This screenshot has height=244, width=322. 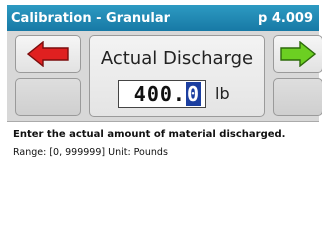 What do you see at coordinates (222, 93) in the screenshot?
I see `unit-label: lb` at bounding box center [222, 93].